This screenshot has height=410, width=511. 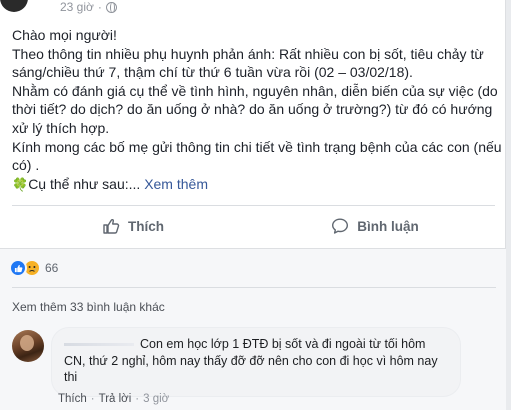 I want to click on comment-like-link: Thích, so click(x=72, y=399).